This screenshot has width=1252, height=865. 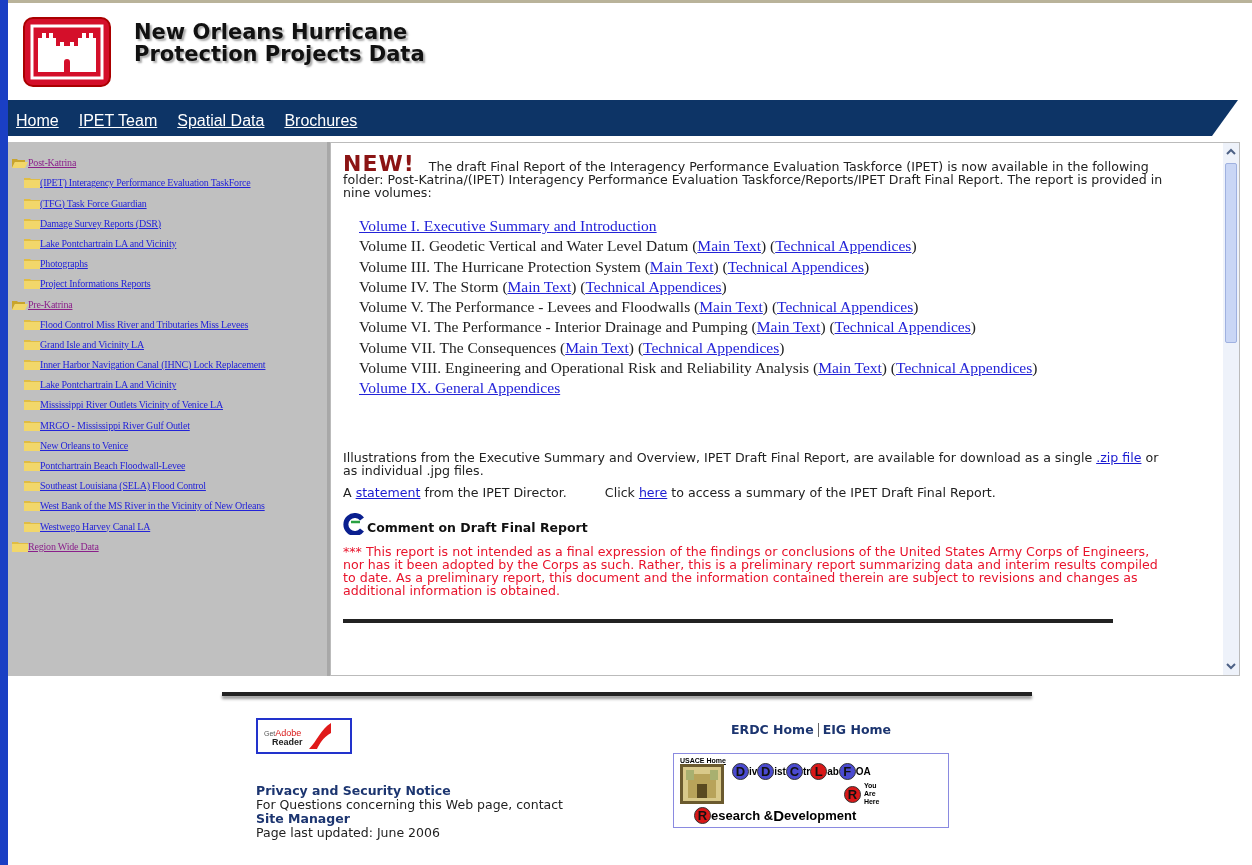 What do you see at coordinates (145, 183) in the screenshot?
I see `tree-item: (IPET) Interagency Performance Evaluation TaskForce` at bounding box center [145, 183].